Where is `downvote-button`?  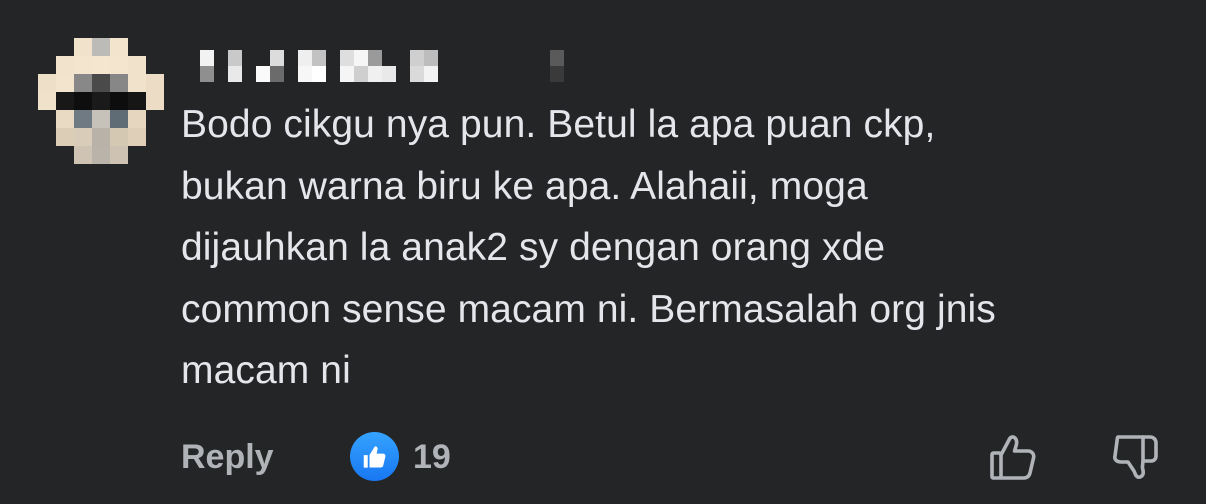
downvote-button is located at coordinates (1135, 457).